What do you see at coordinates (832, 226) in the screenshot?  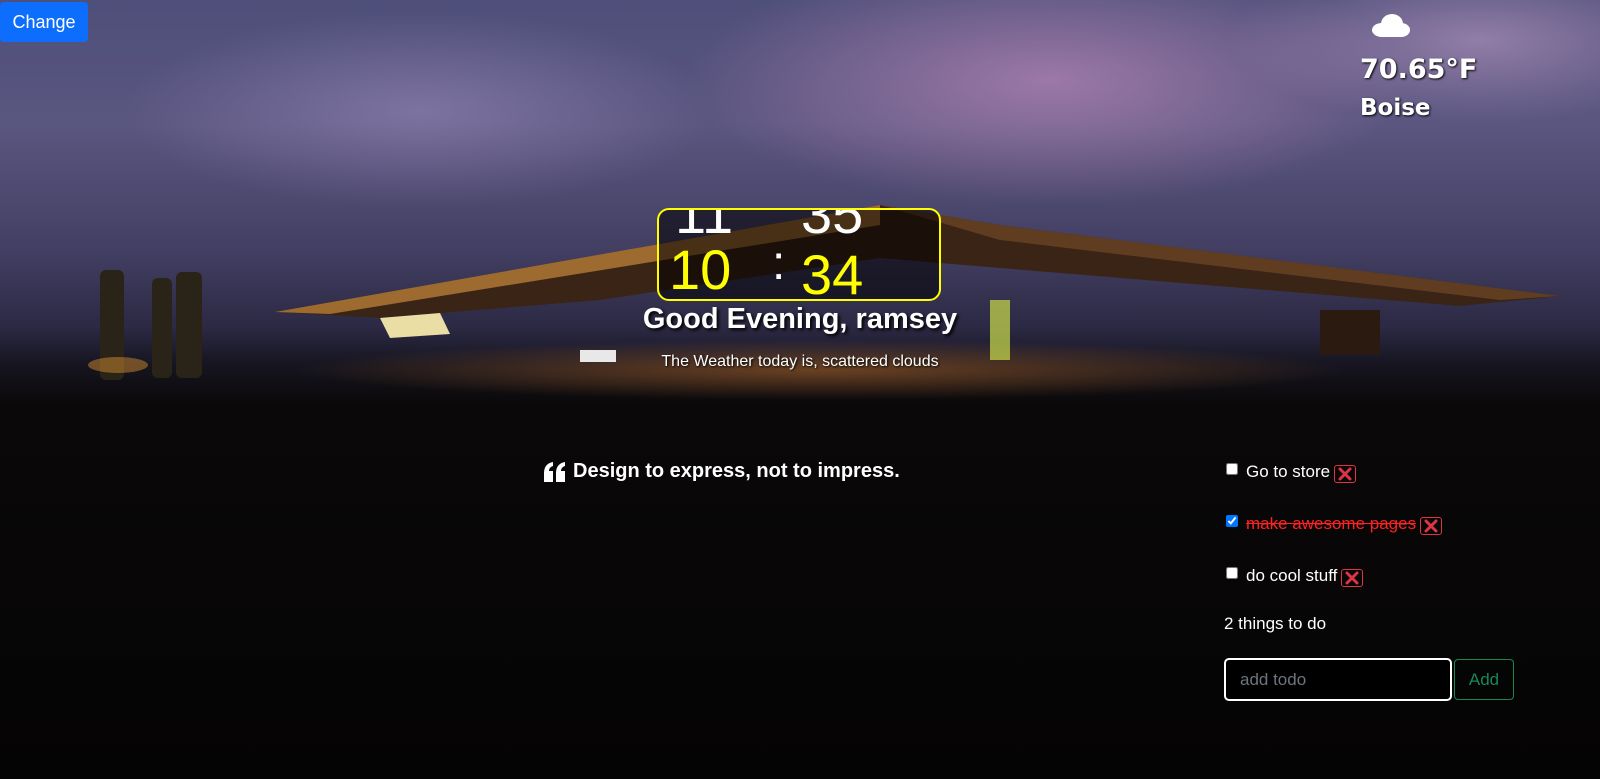 I see `clock-previous-minute: 35` at bounding box center [832, 226].